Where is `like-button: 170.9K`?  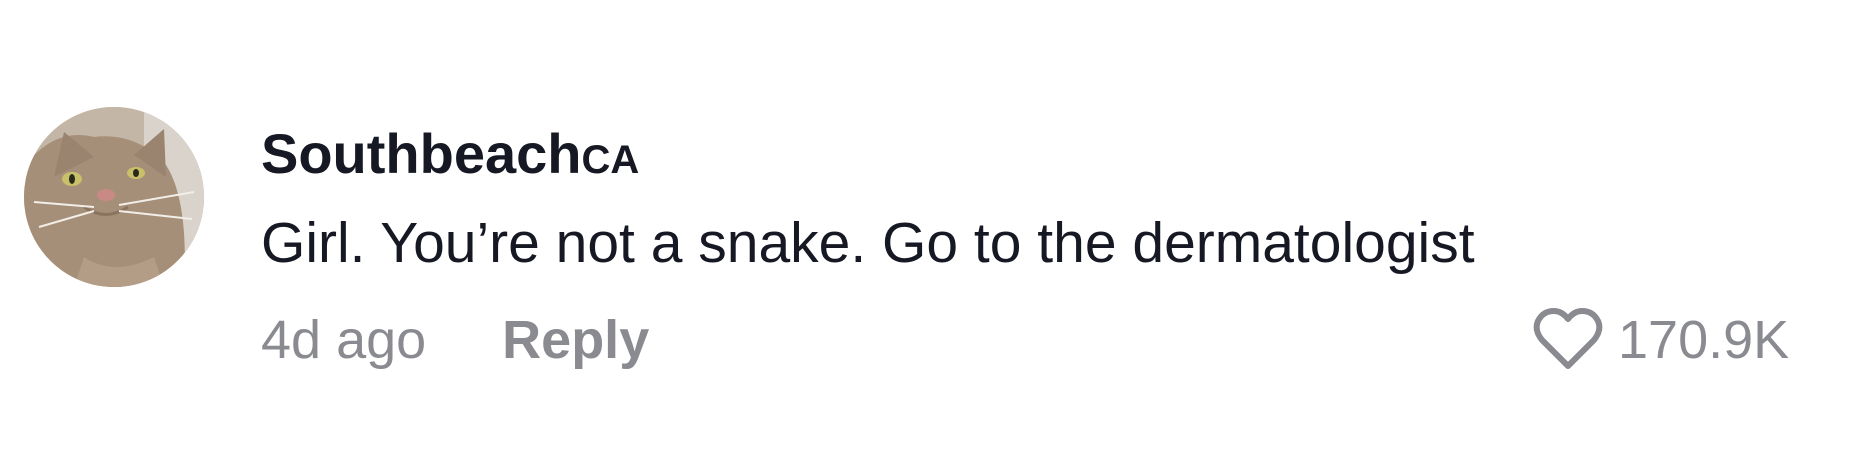
like-button: 170.9K is located at coordinates (1659, 340).